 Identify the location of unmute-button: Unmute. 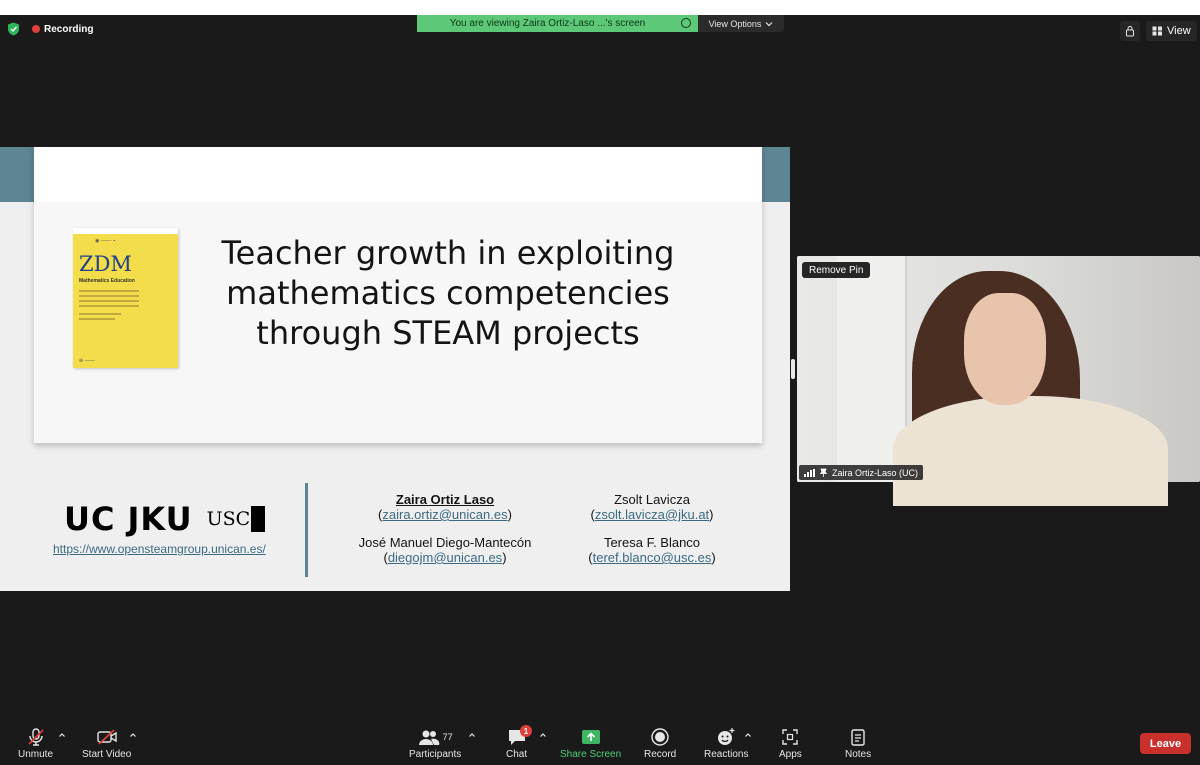
(35, 743).